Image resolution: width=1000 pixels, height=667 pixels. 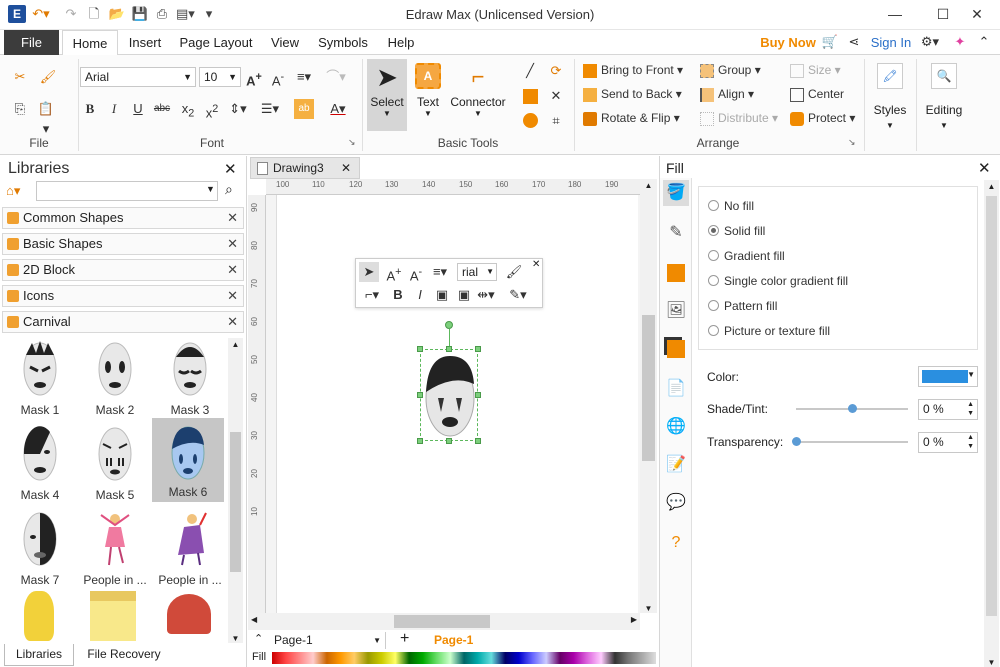 What do you see at coordinates (944, 104) in the screenshot?
I see `editing-button: 🔍 Editing ▼` at bounding box center [944, 104].